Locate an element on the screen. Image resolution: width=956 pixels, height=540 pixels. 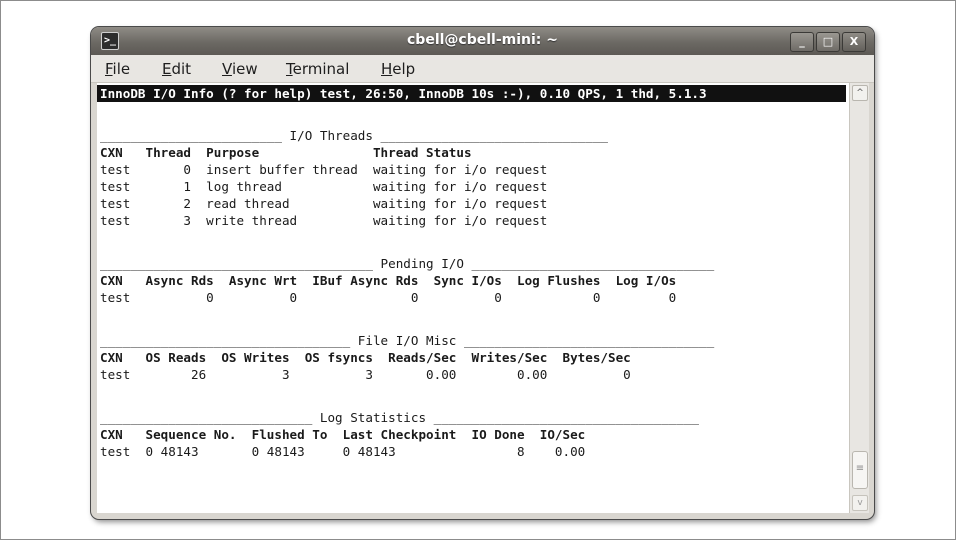
menu-terminal-mnemonic: T is located at coordinates (289, 69).